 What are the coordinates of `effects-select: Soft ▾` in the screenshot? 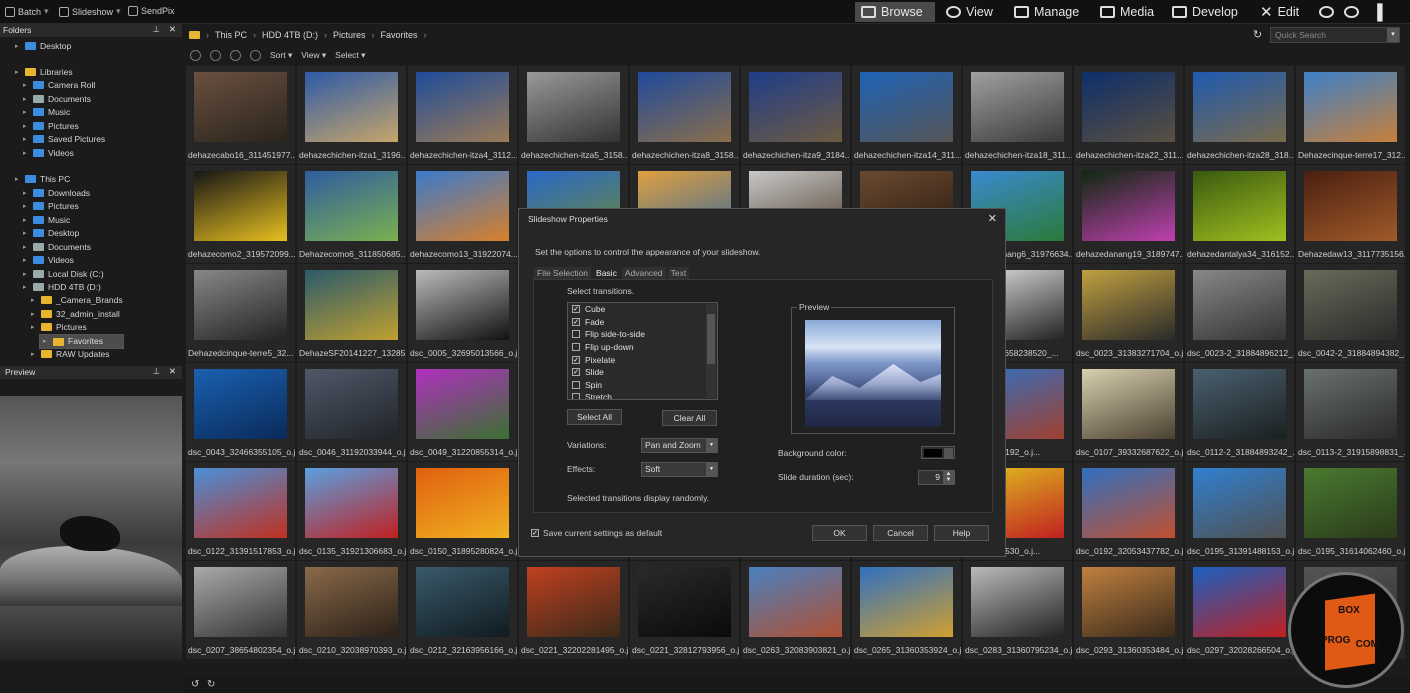 It's located at (679, 469).